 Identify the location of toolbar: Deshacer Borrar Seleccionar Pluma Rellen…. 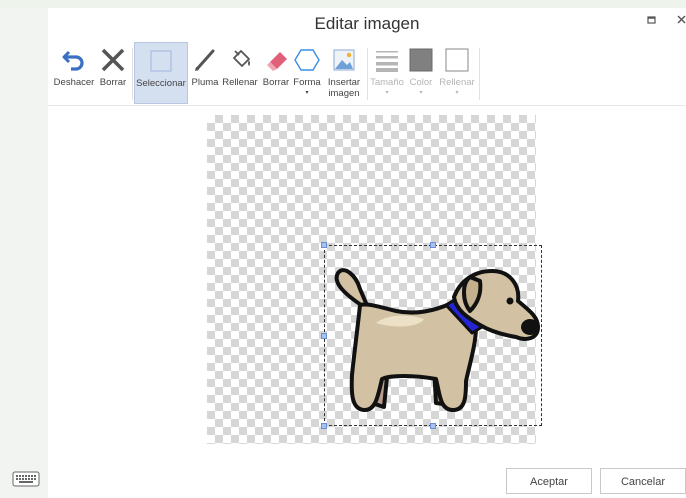
(367, 74).